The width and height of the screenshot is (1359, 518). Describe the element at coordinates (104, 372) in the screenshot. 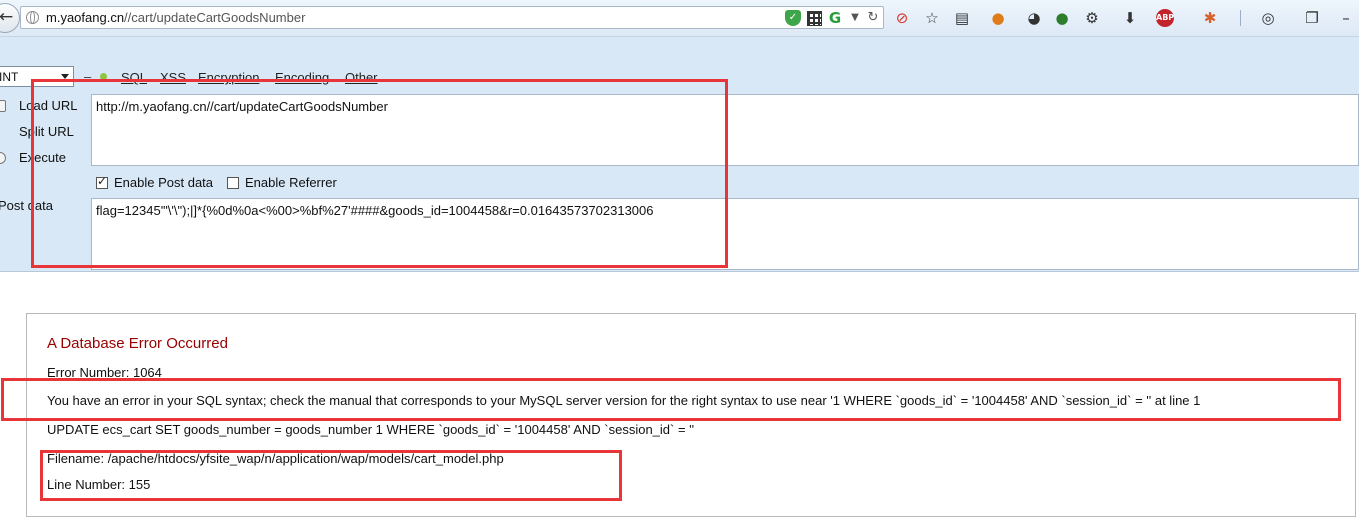

I see `error-number: Error Number: 1064` at that location.